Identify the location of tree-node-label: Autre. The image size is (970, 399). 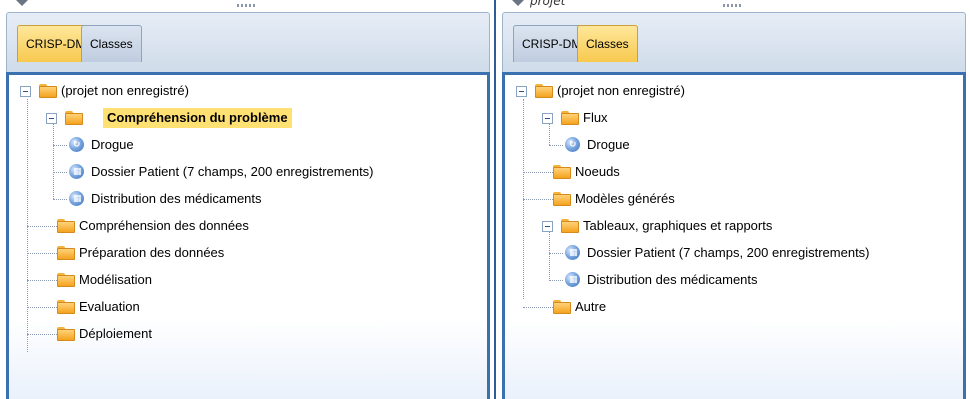
(591, 306).